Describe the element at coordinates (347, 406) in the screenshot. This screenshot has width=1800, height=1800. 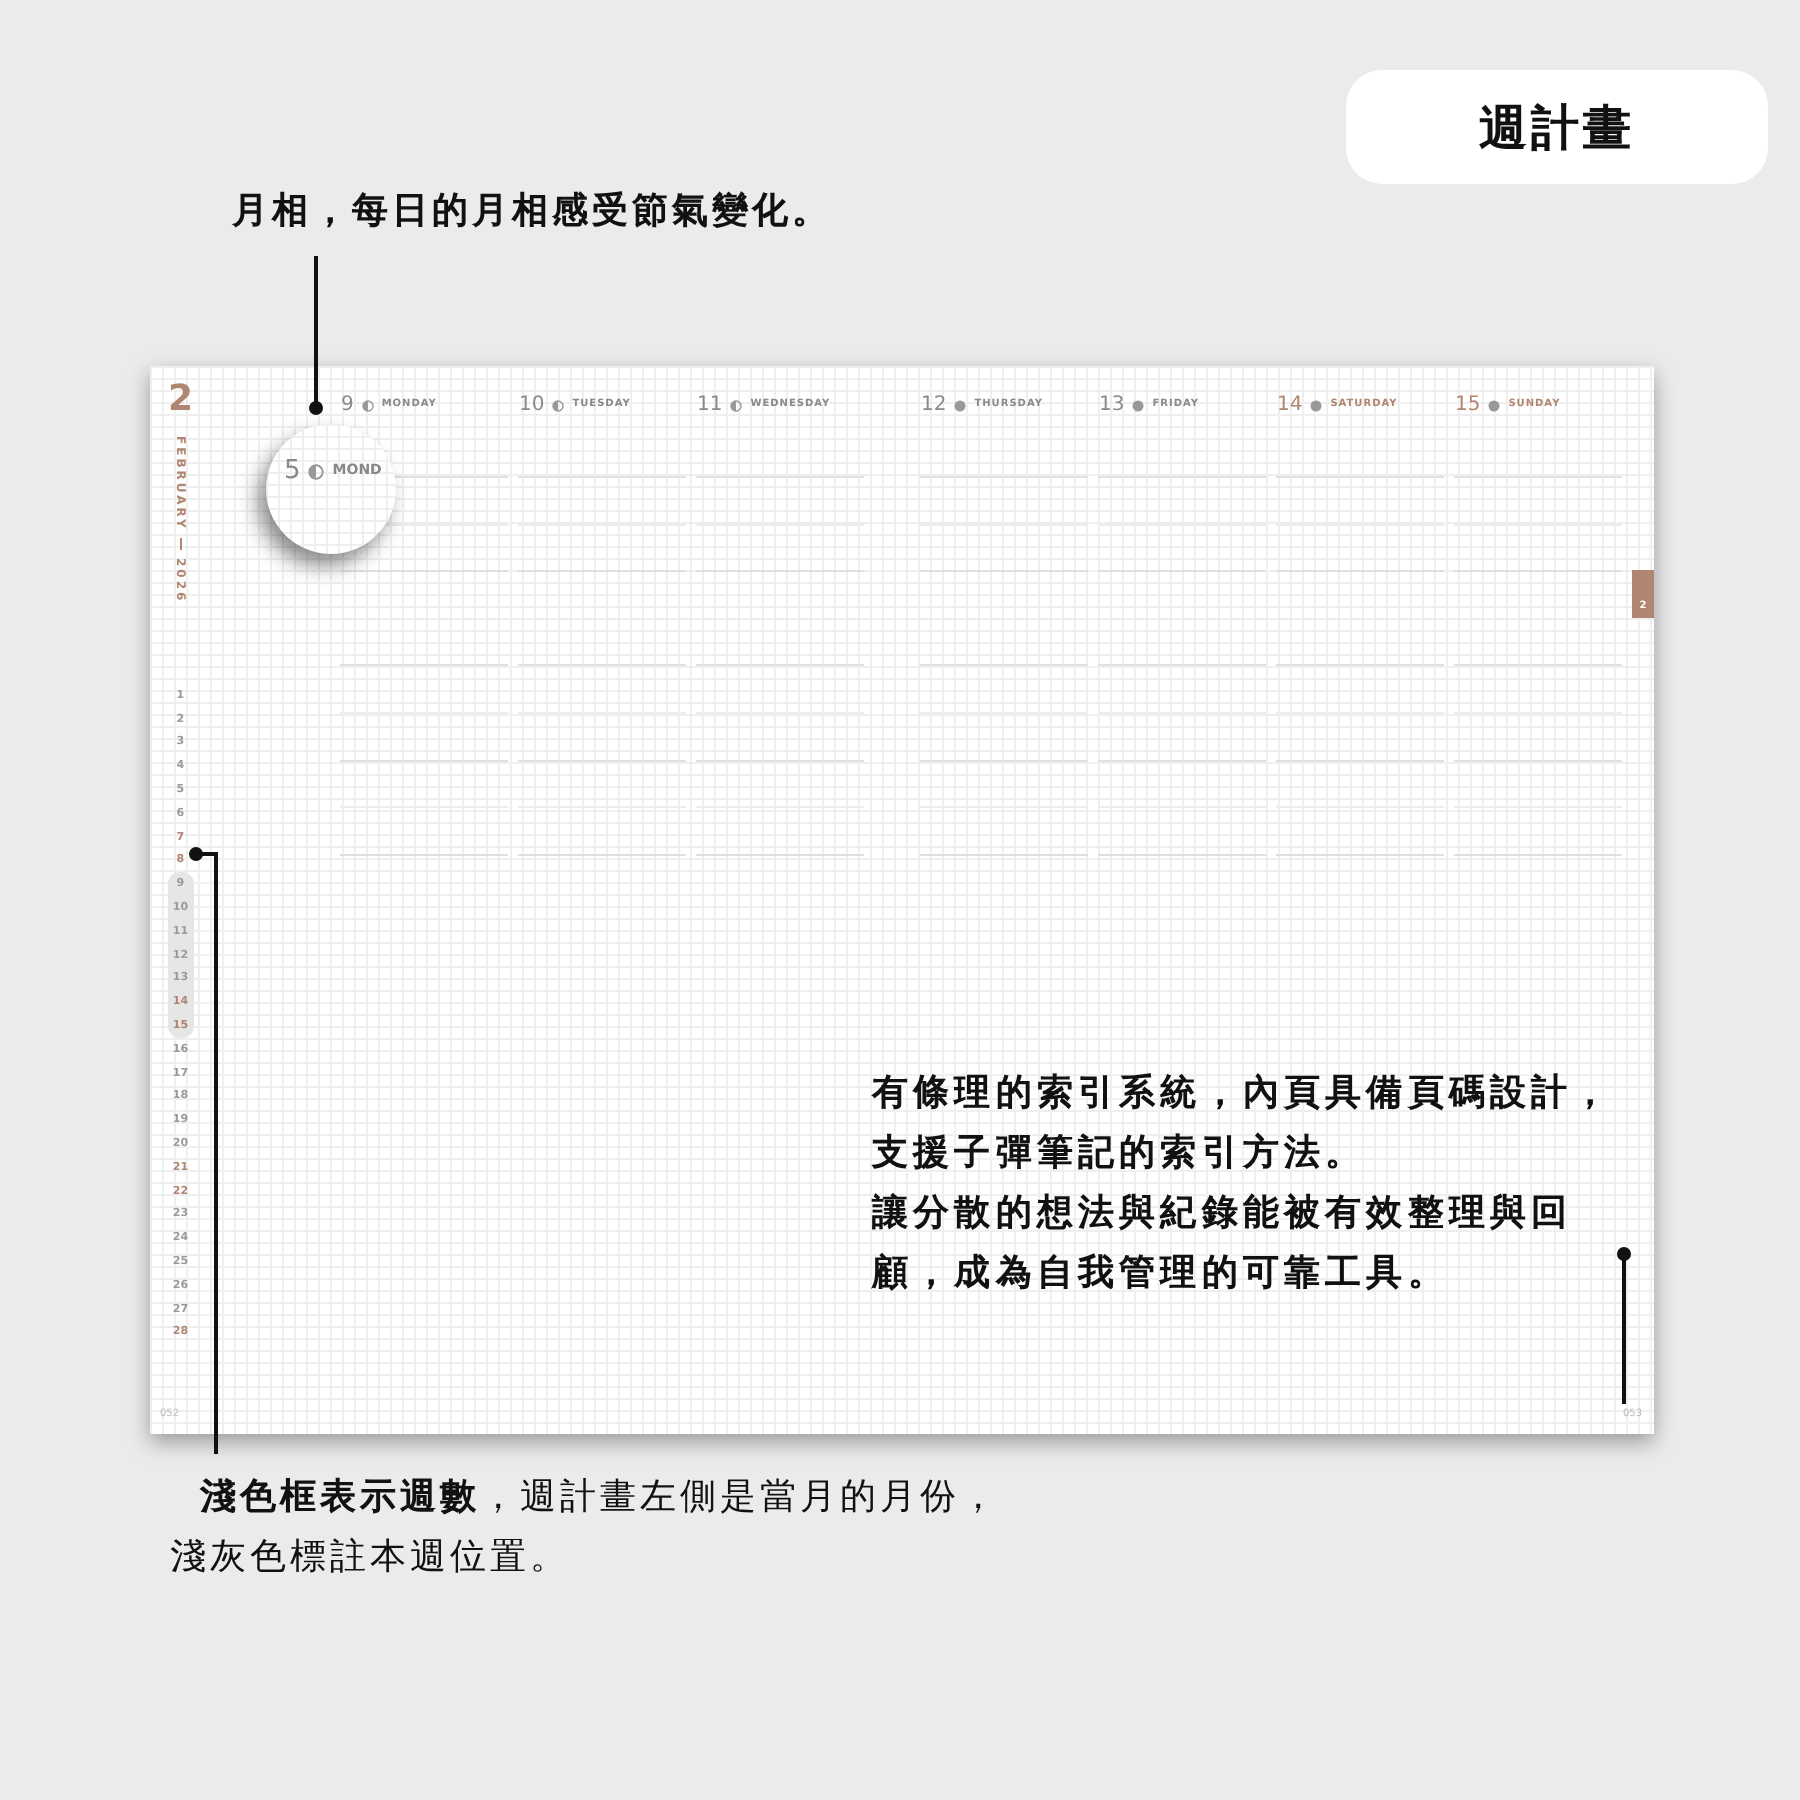
I see `day-number: 9` at that location.